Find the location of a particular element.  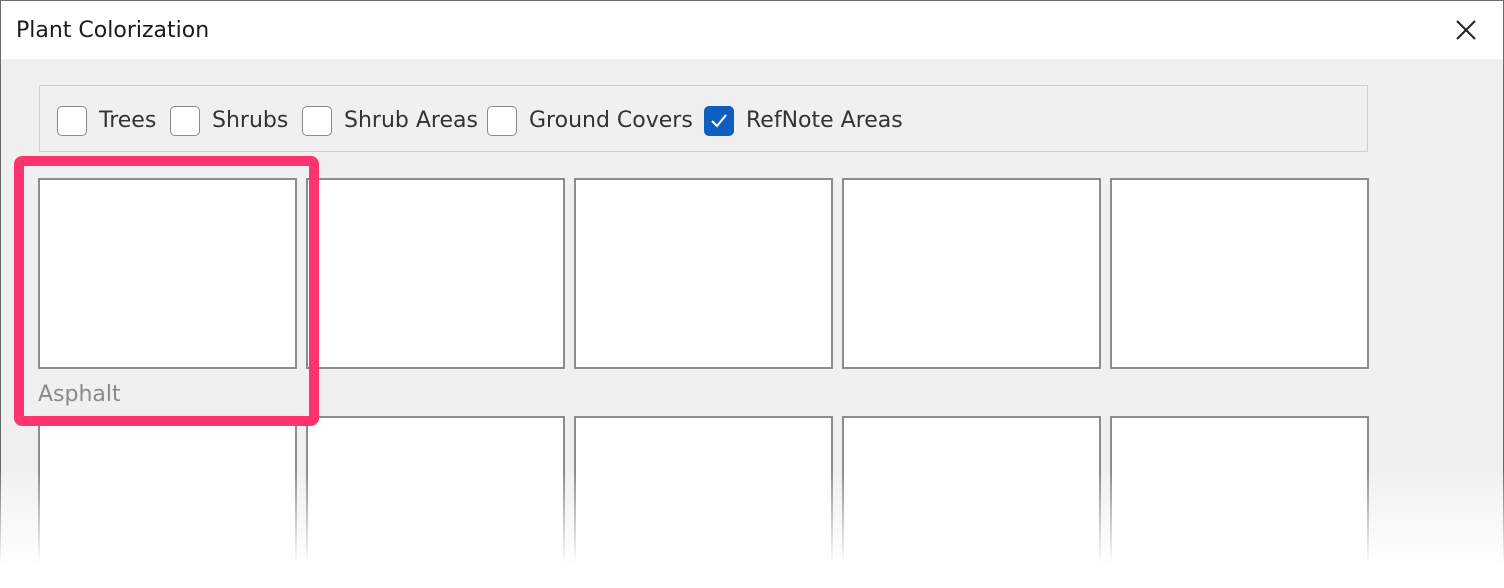

shrub-areas-label: Shrub Areas is located at coordinates (411, 120).